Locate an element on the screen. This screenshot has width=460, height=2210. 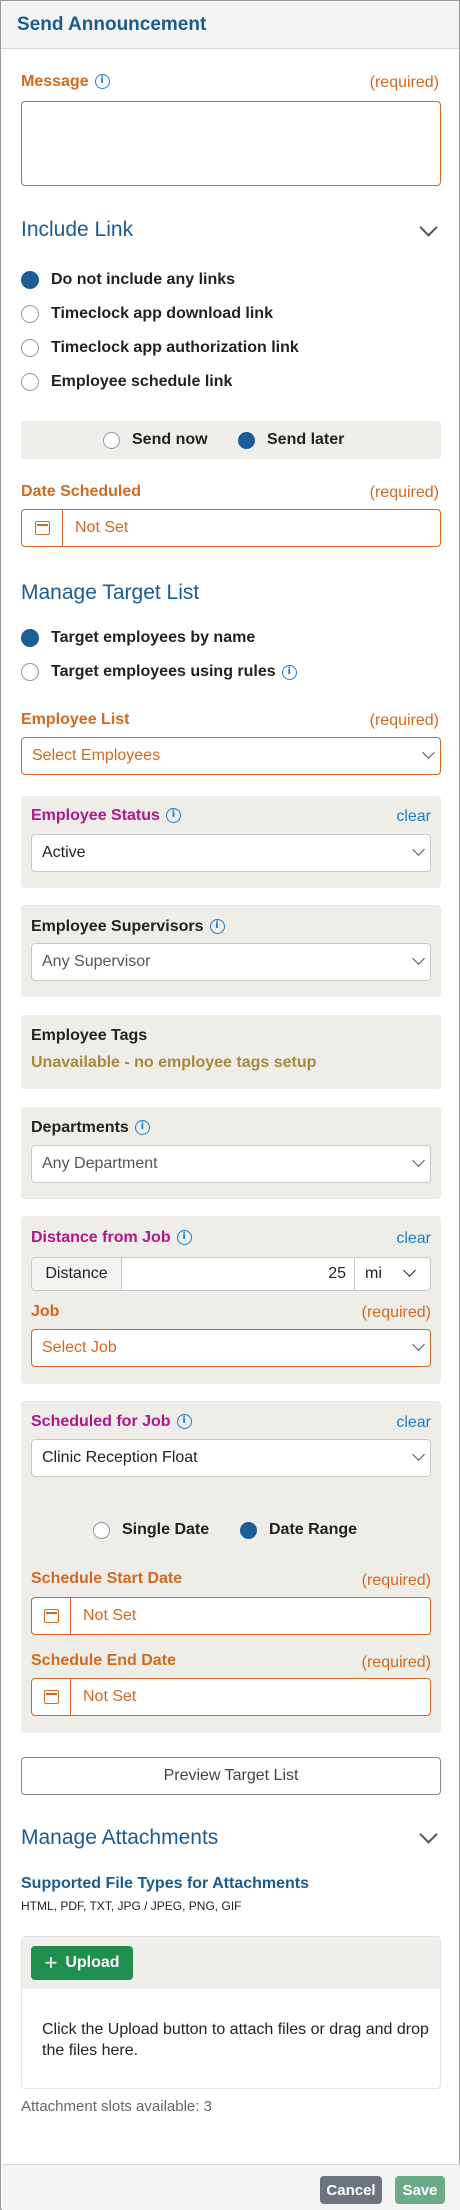
schedule-start-field: Not Set is located at coordinates (231, 1616).